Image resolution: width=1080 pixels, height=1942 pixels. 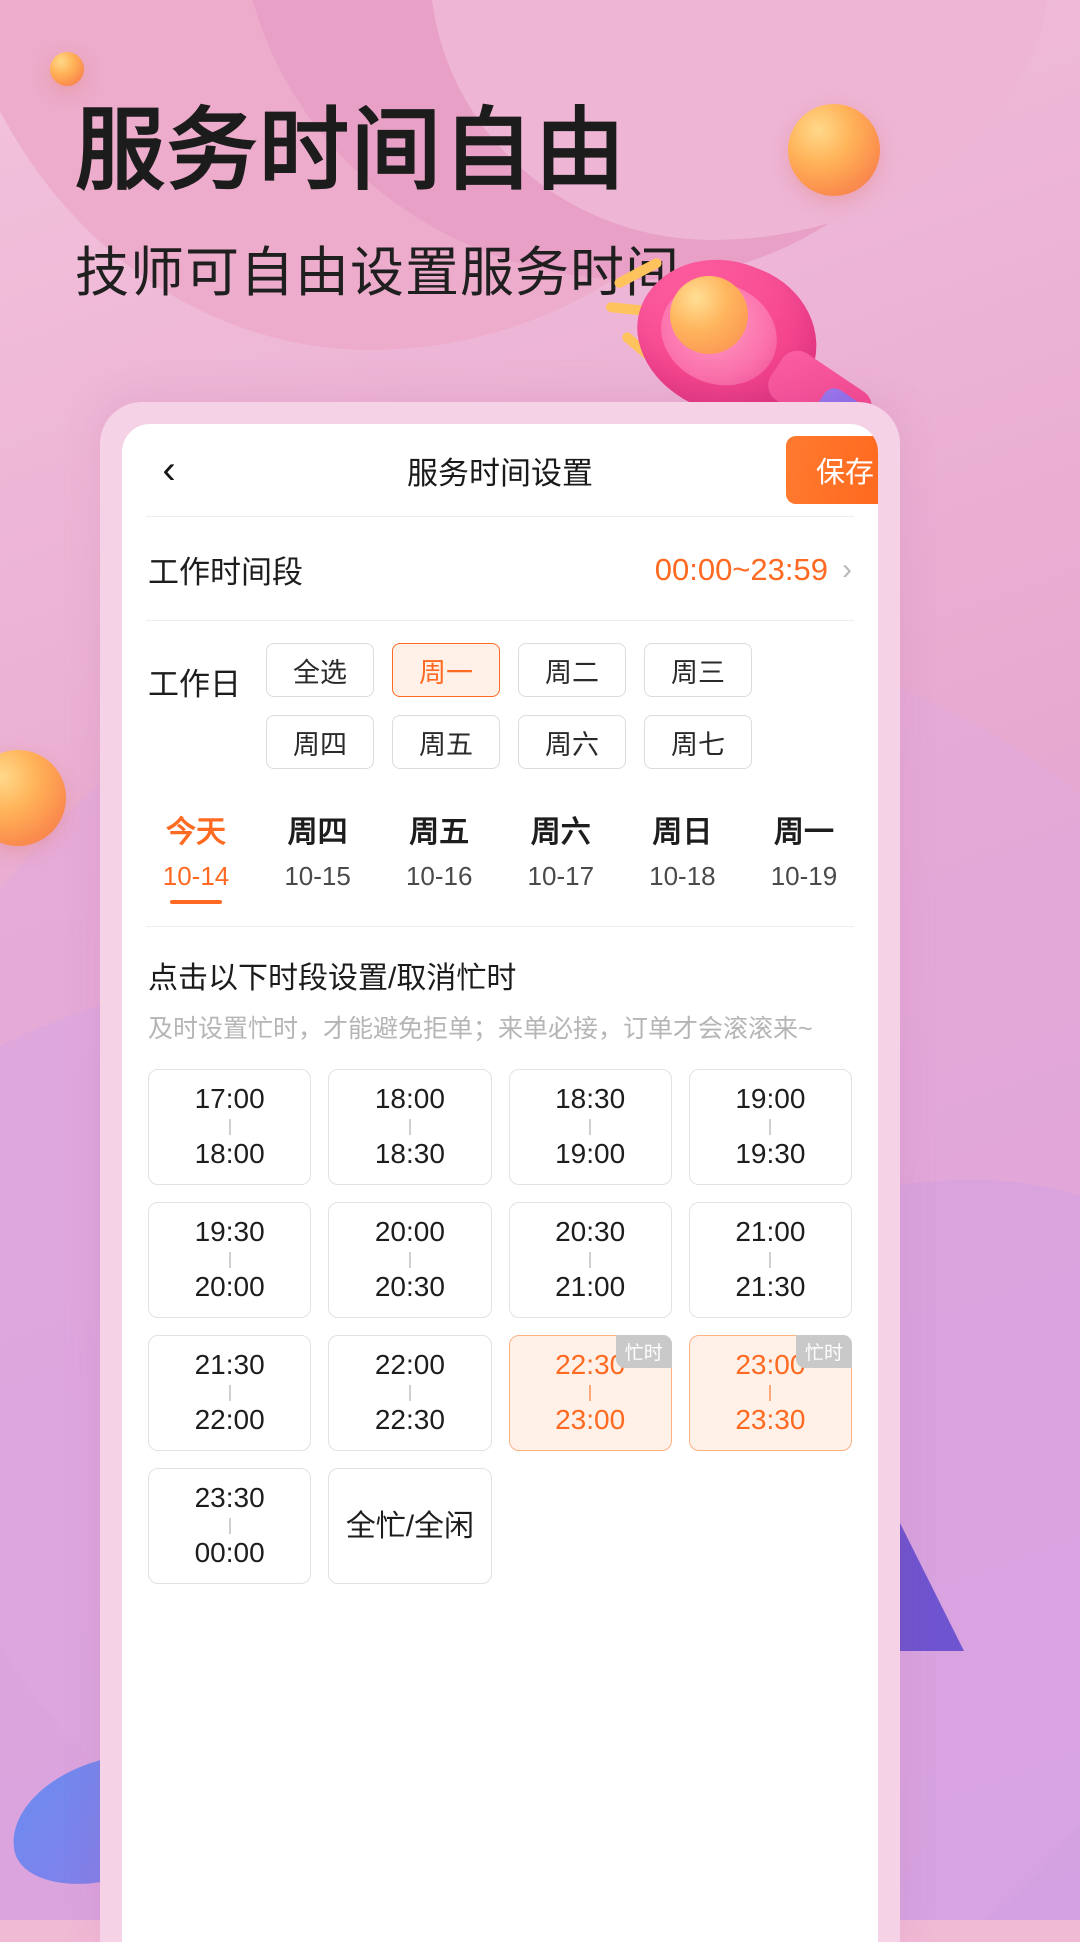 I want to click on time-slot: 21:30 22:00, so click(x=230, y=1393).